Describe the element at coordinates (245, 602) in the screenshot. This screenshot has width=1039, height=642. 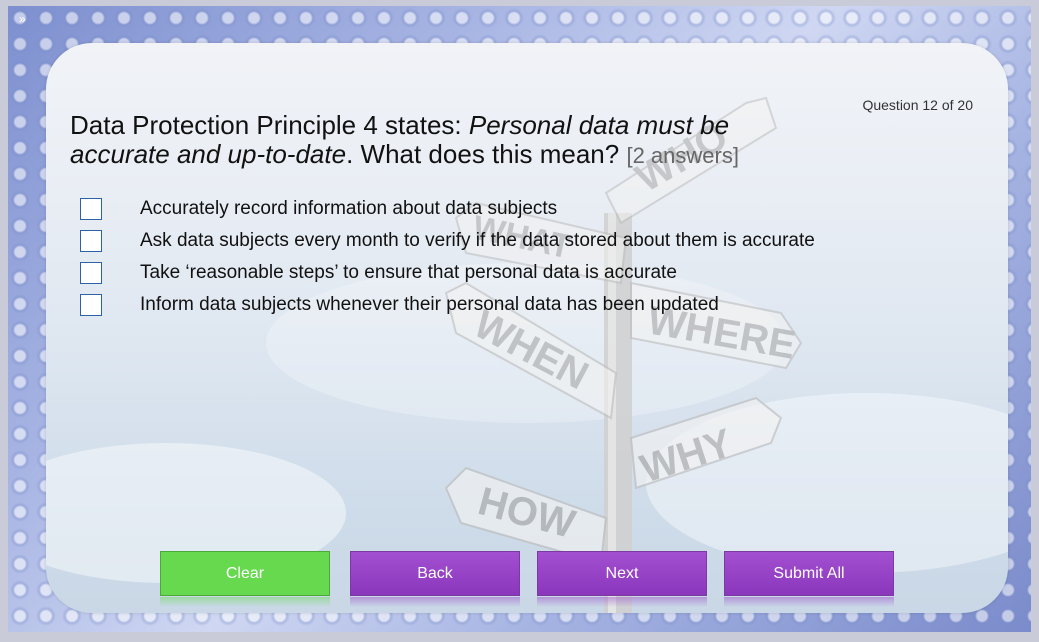
I see `clear-button-reflection` at that location.